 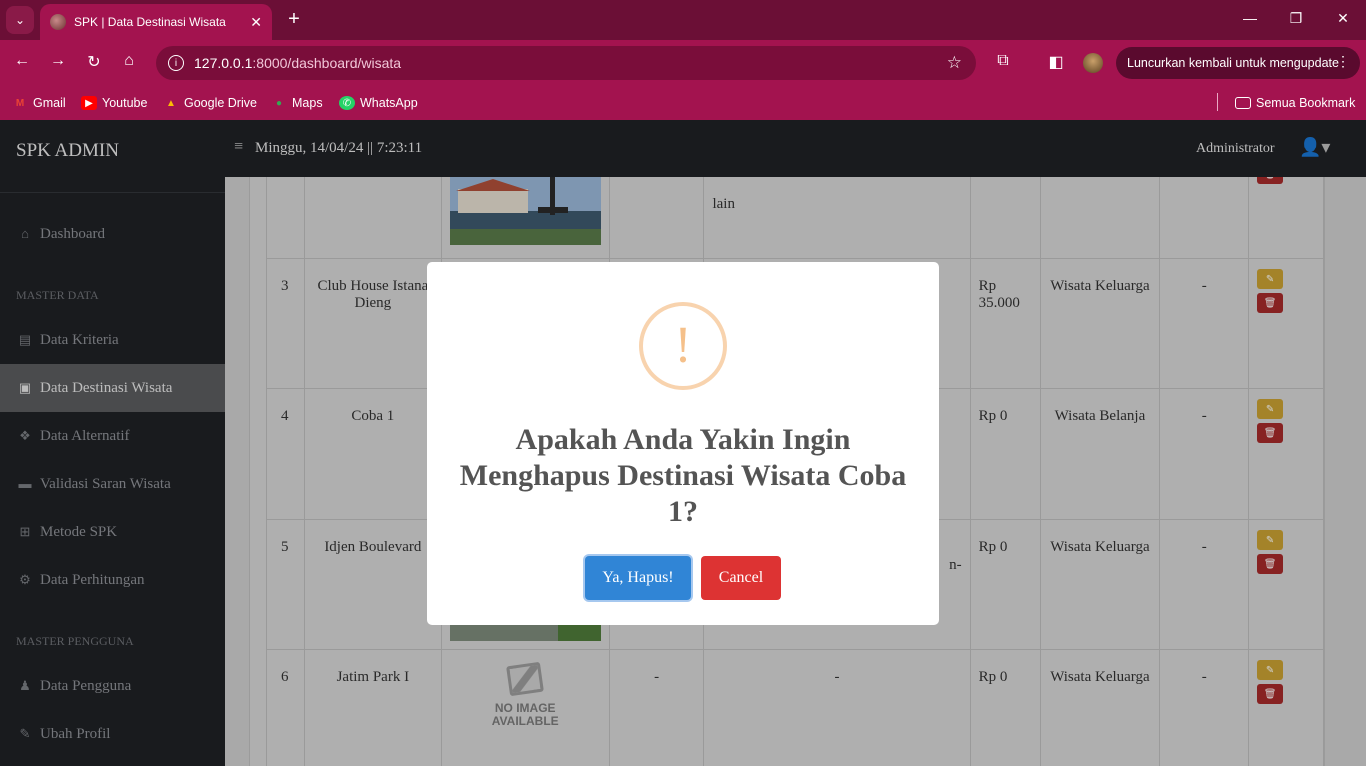 I want to click on reload-icon: ↻, so click(x=94, y=62).